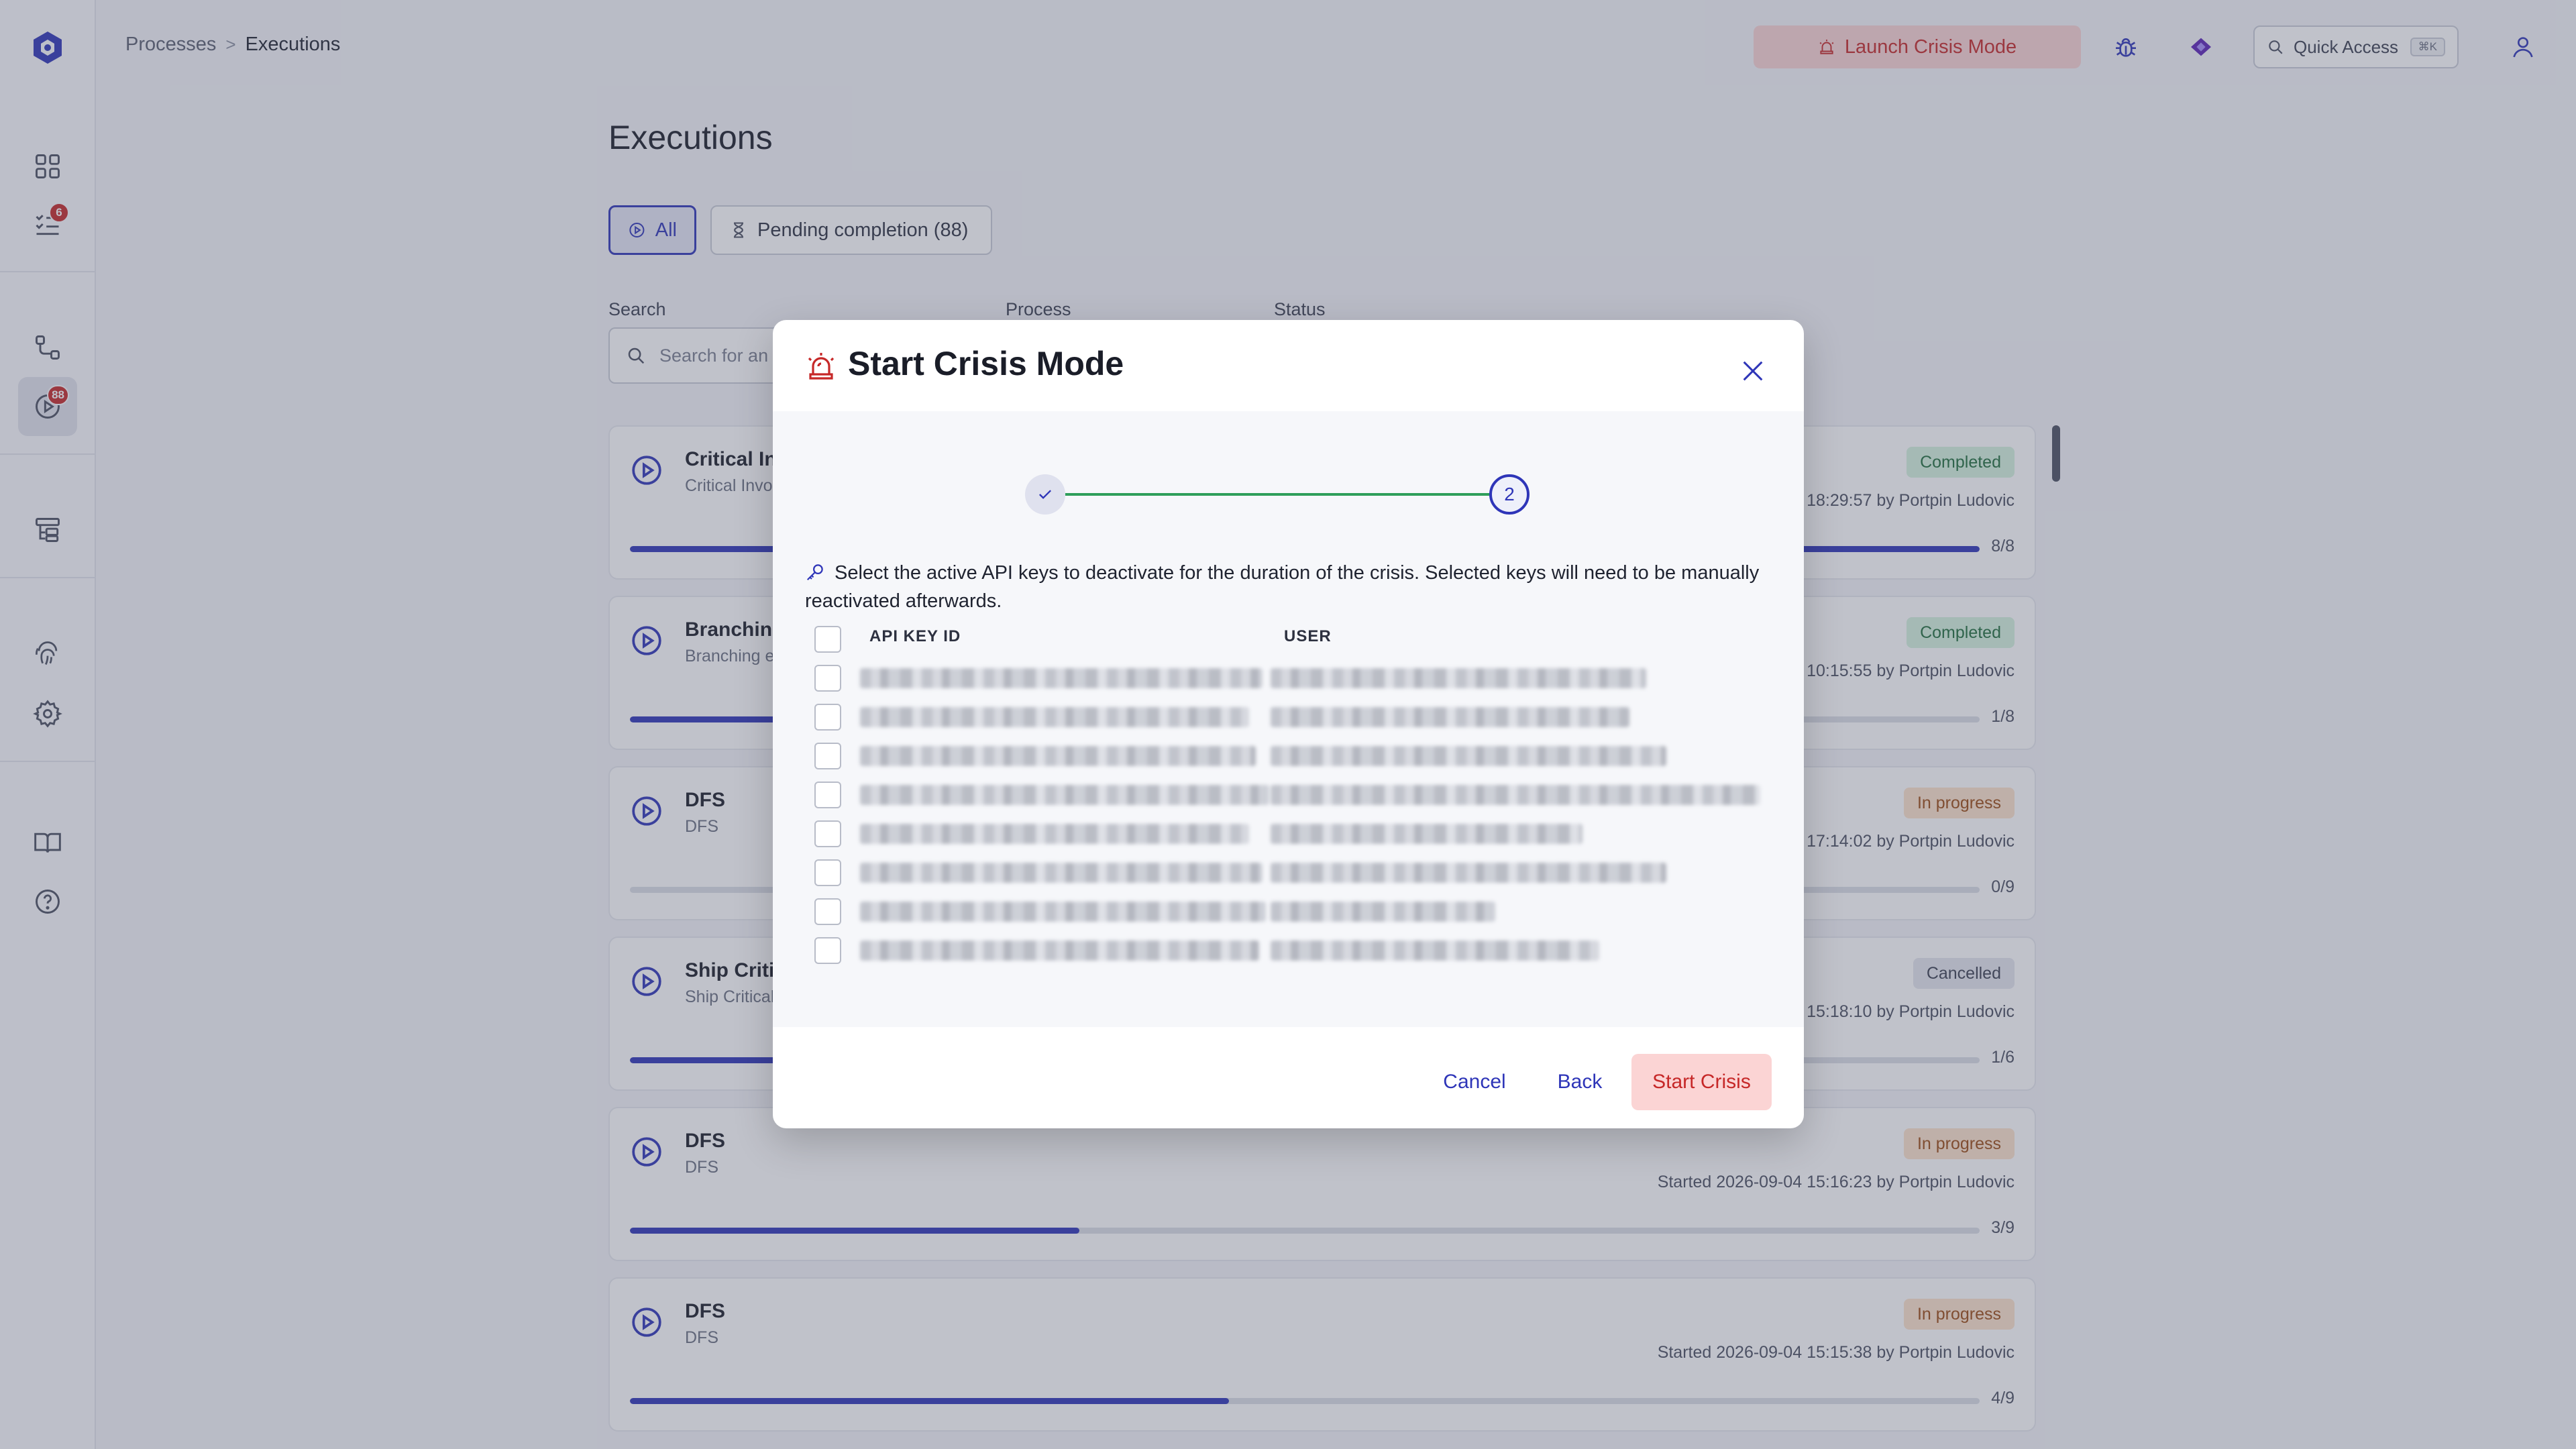 This screenshot has height=1449, width=2576. What do you see at coordinates (1509, 494) in the screenshot?
I see `step-2-current: 2` at bounding box center [1509, 494].